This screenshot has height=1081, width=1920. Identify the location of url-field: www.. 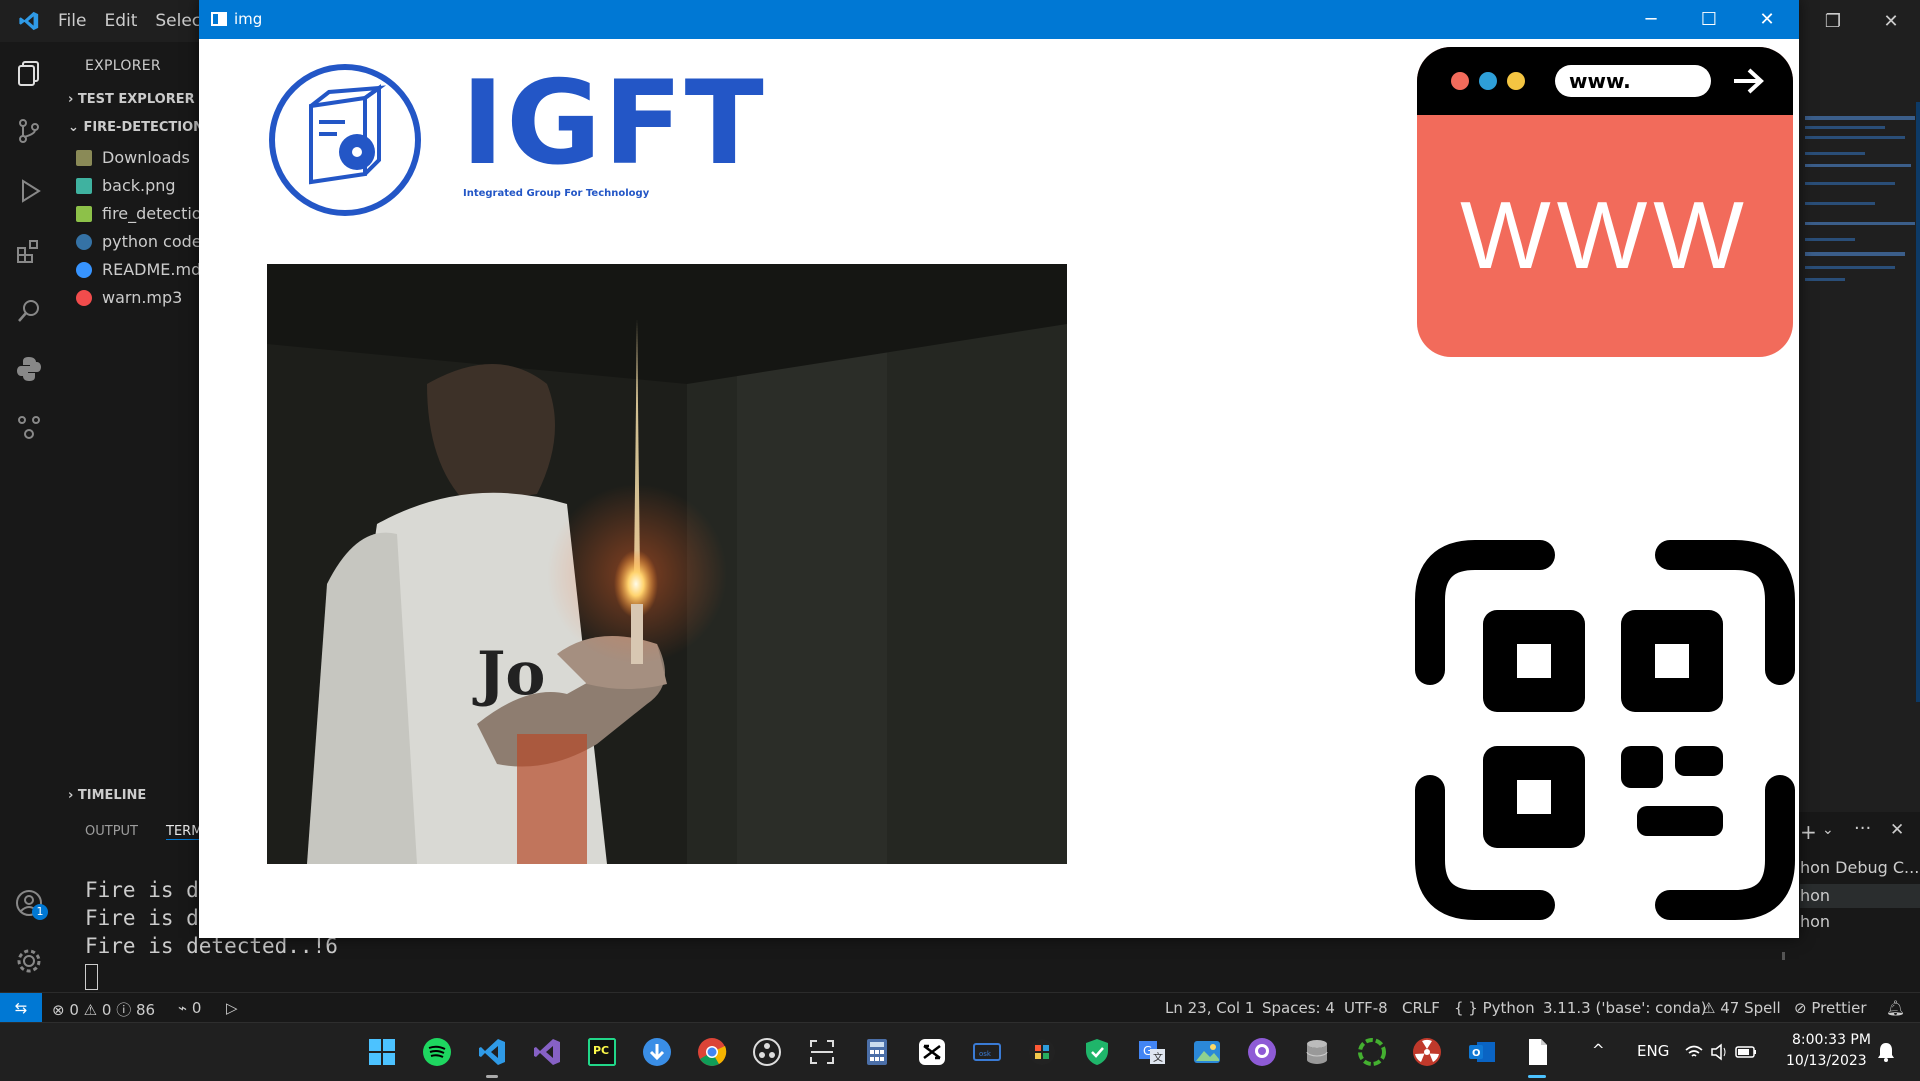
(1633, 81).